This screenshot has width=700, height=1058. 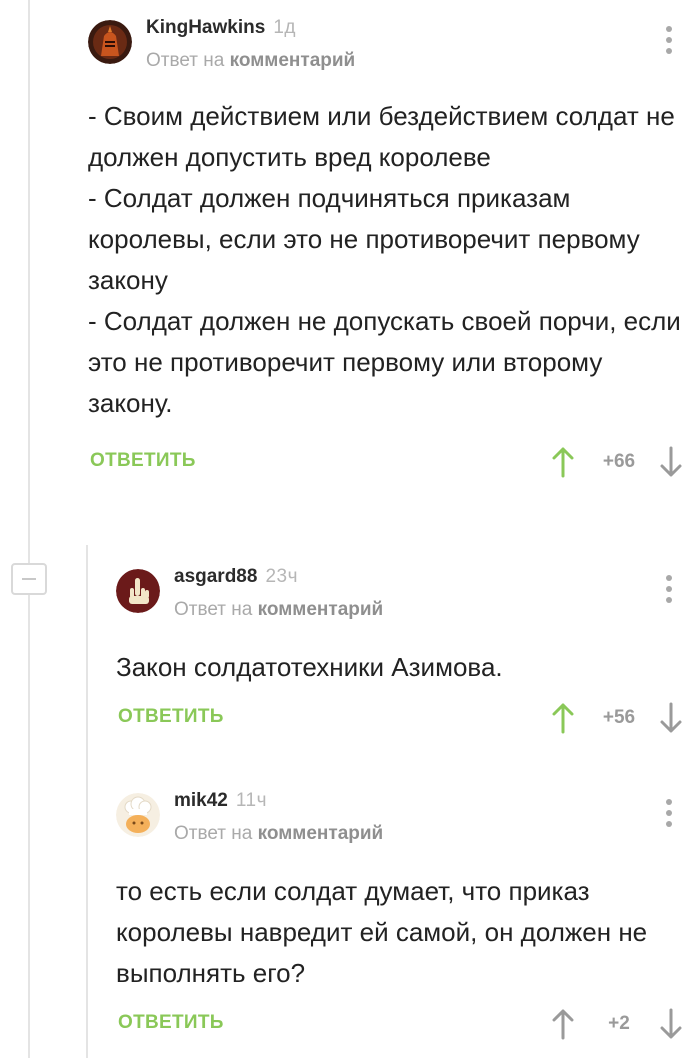 What do you see at coordinates (251, 800) in the screenshot?
I see `comment-time: 11ч` at bounding box center [251, 800].